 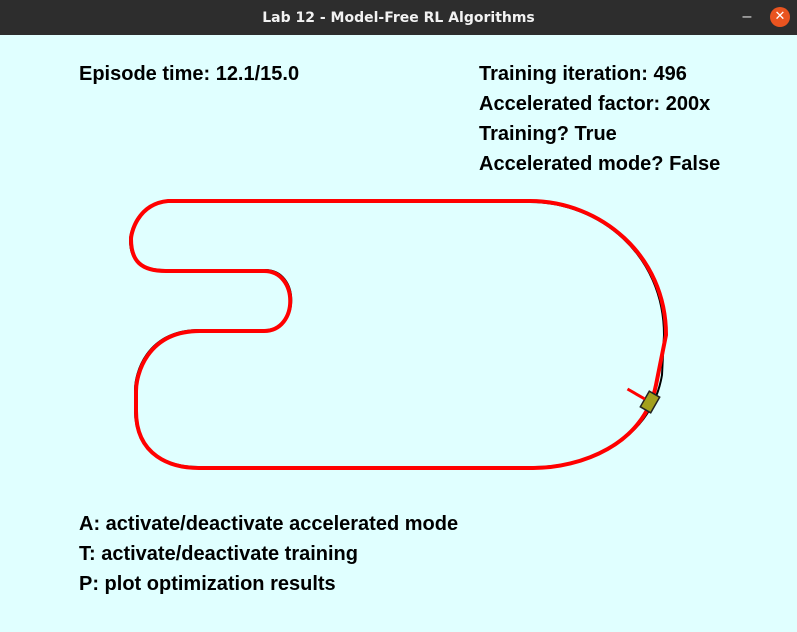 I want to click on window-title: Lab 12 - Model-Free RL Algorithms, so click(x=398, y=17).